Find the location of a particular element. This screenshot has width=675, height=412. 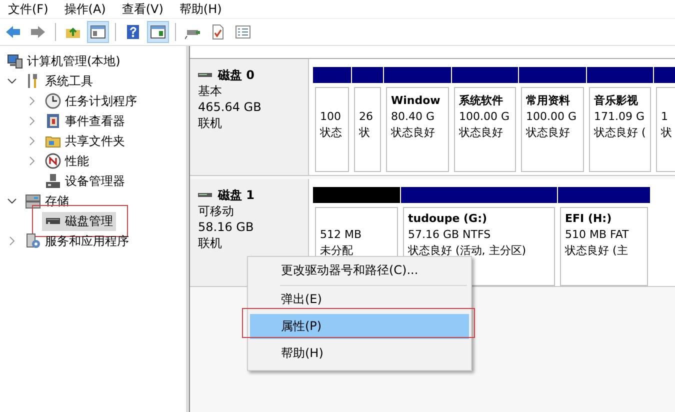

clock-icon is located at coordinates (53, 101).